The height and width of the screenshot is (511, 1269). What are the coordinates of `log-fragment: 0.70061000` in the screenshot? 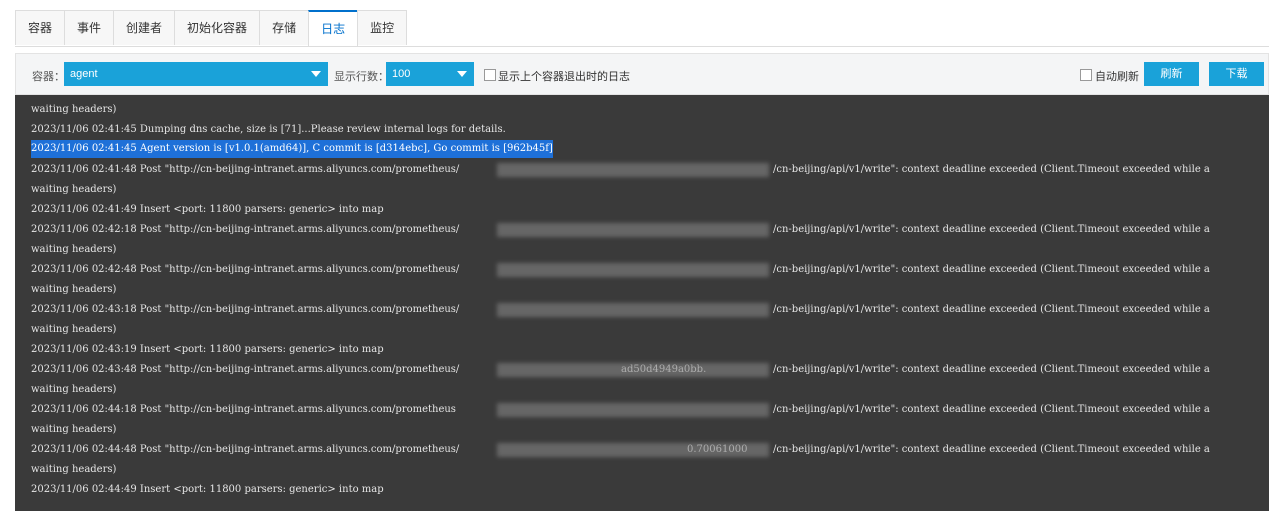 It's located at (717, 449).